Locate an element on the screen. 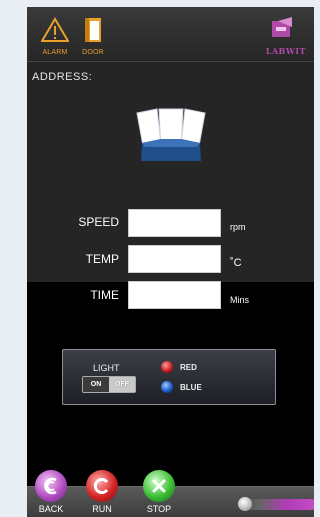  light-label: LIGHT is located at coordinates (106, 368).